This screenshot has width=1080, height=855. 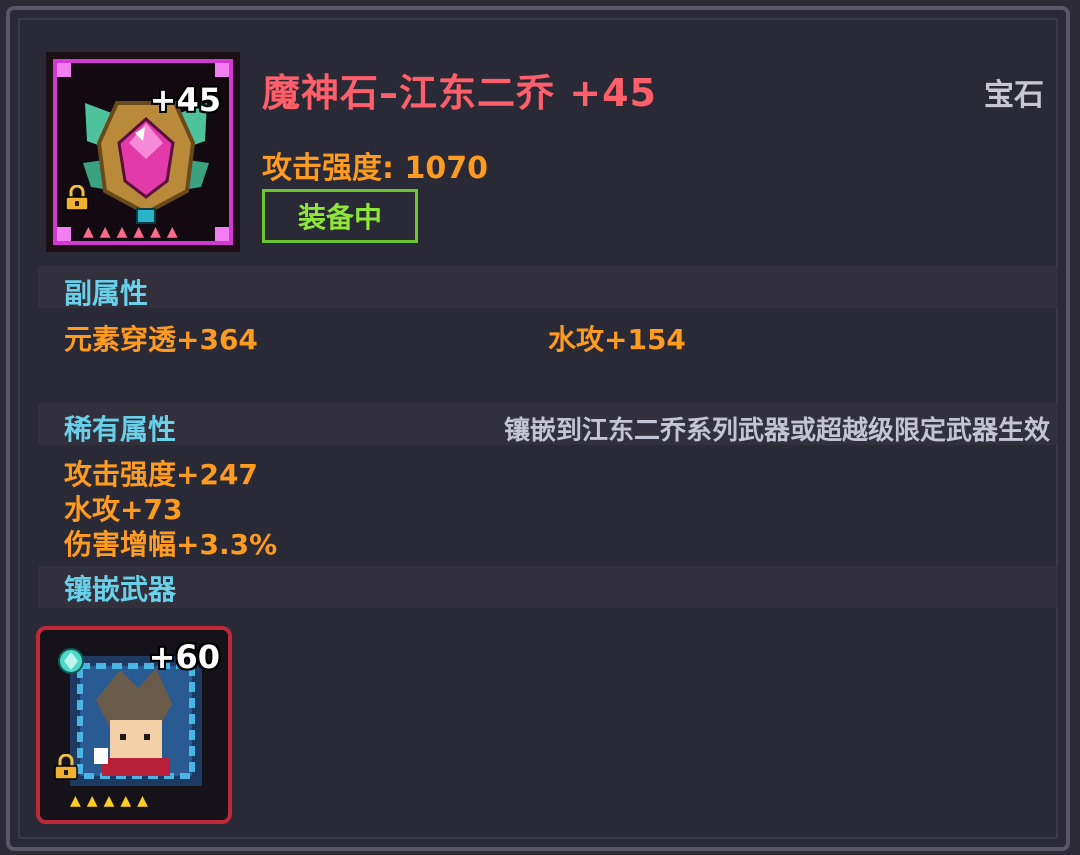 I want to click on sub-stat-elemental-penetration: 元素穿透+364, so click(x=161, y=339).